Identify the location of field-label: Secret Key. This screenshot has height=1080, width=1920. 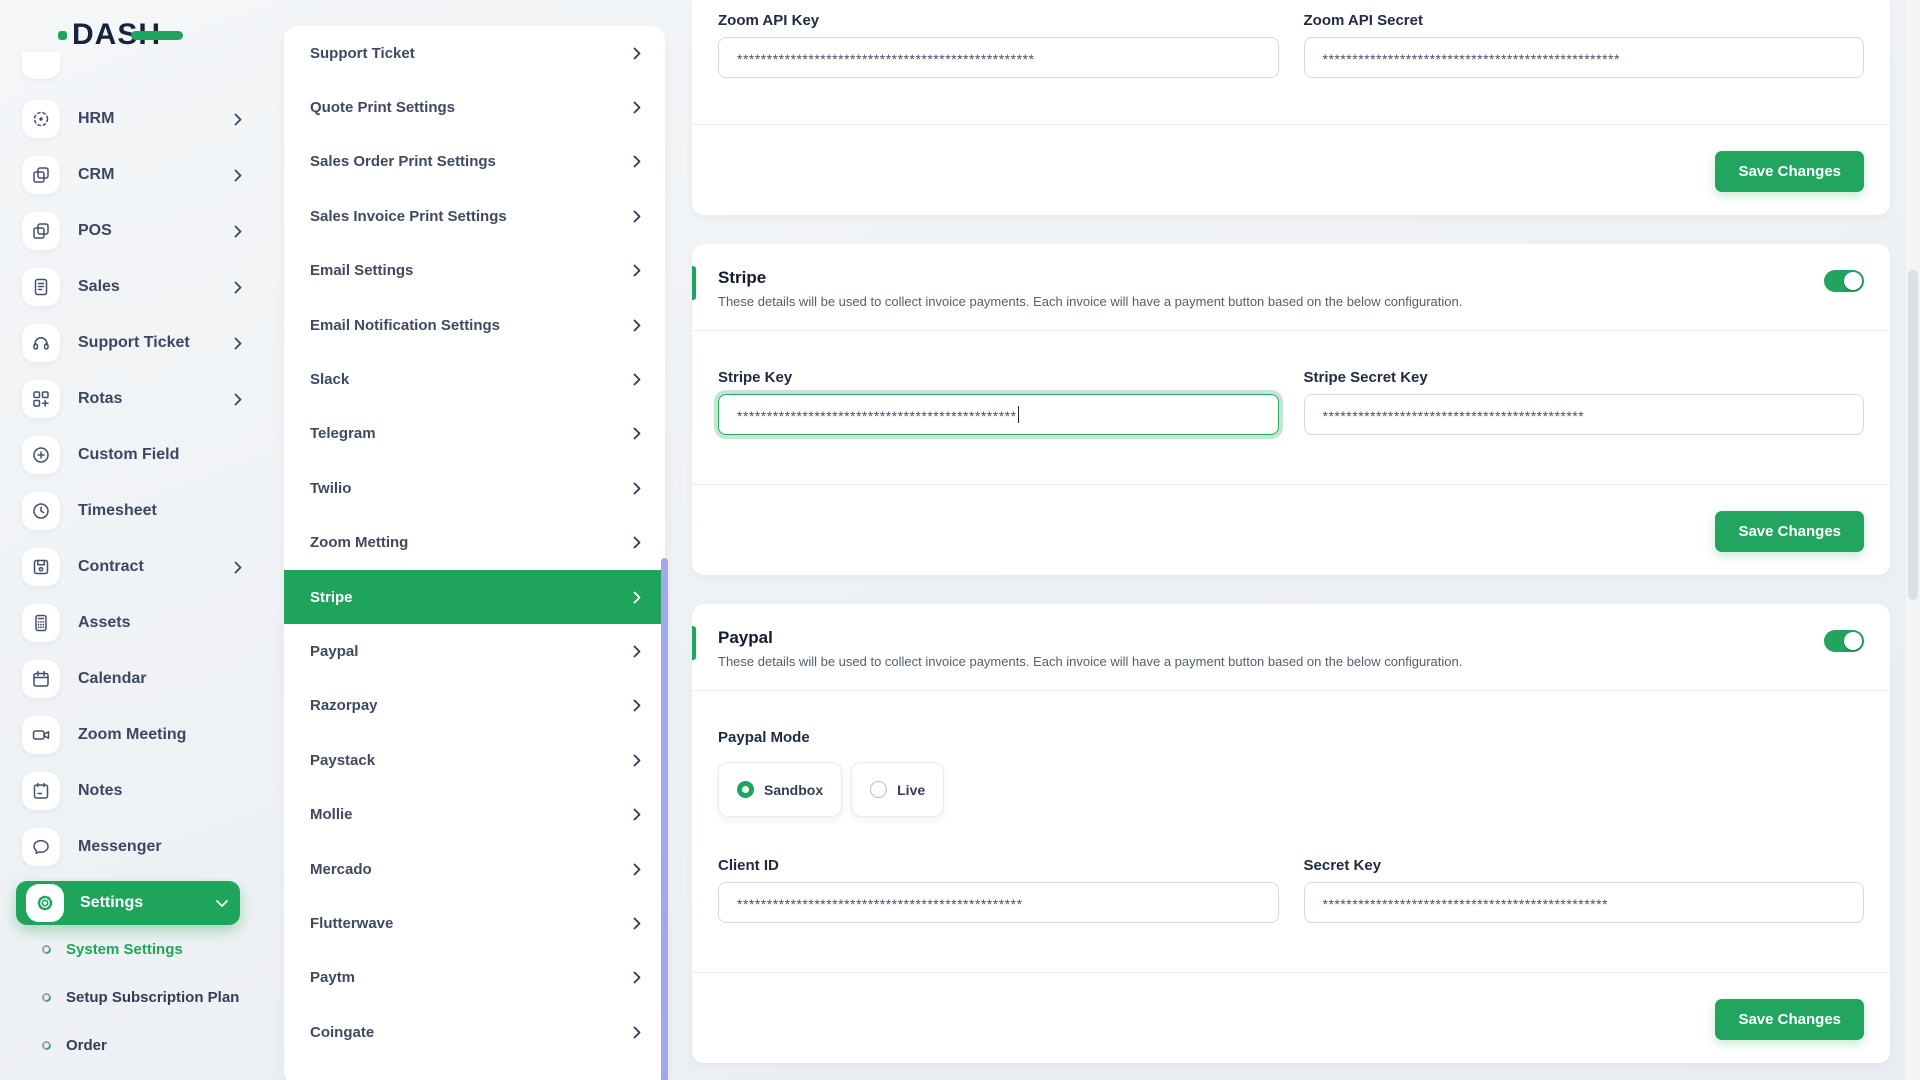
(1342, 865).